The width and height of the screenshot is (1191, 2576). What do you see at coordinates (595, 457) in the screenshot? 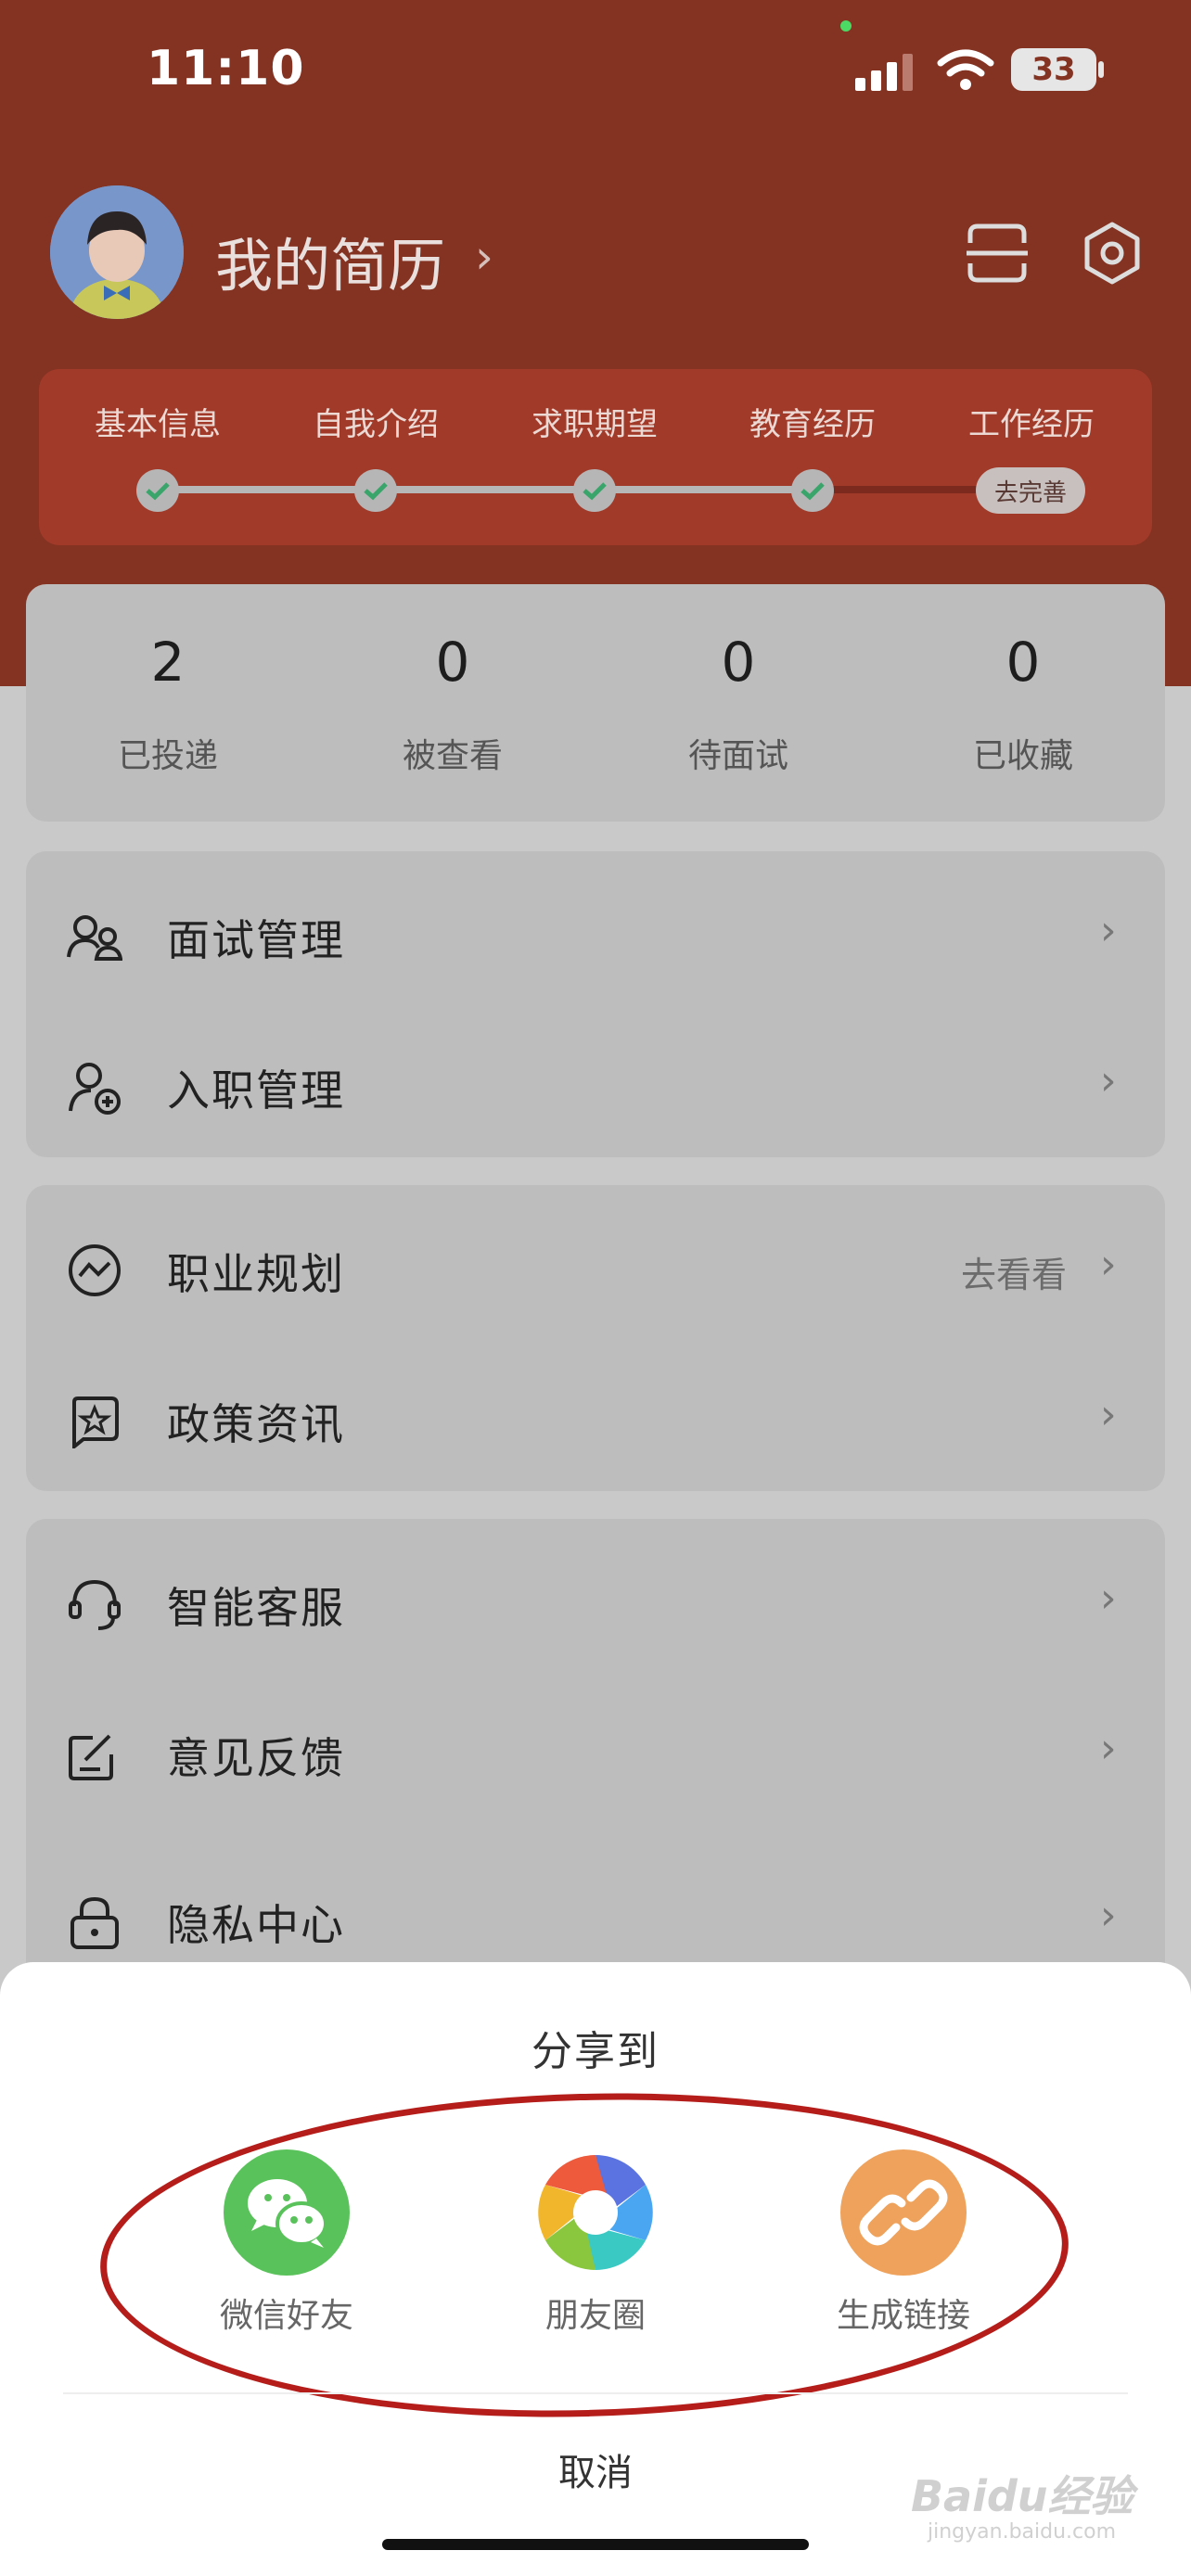
I see `resume-progress-card` at bounding box center [595, 457].